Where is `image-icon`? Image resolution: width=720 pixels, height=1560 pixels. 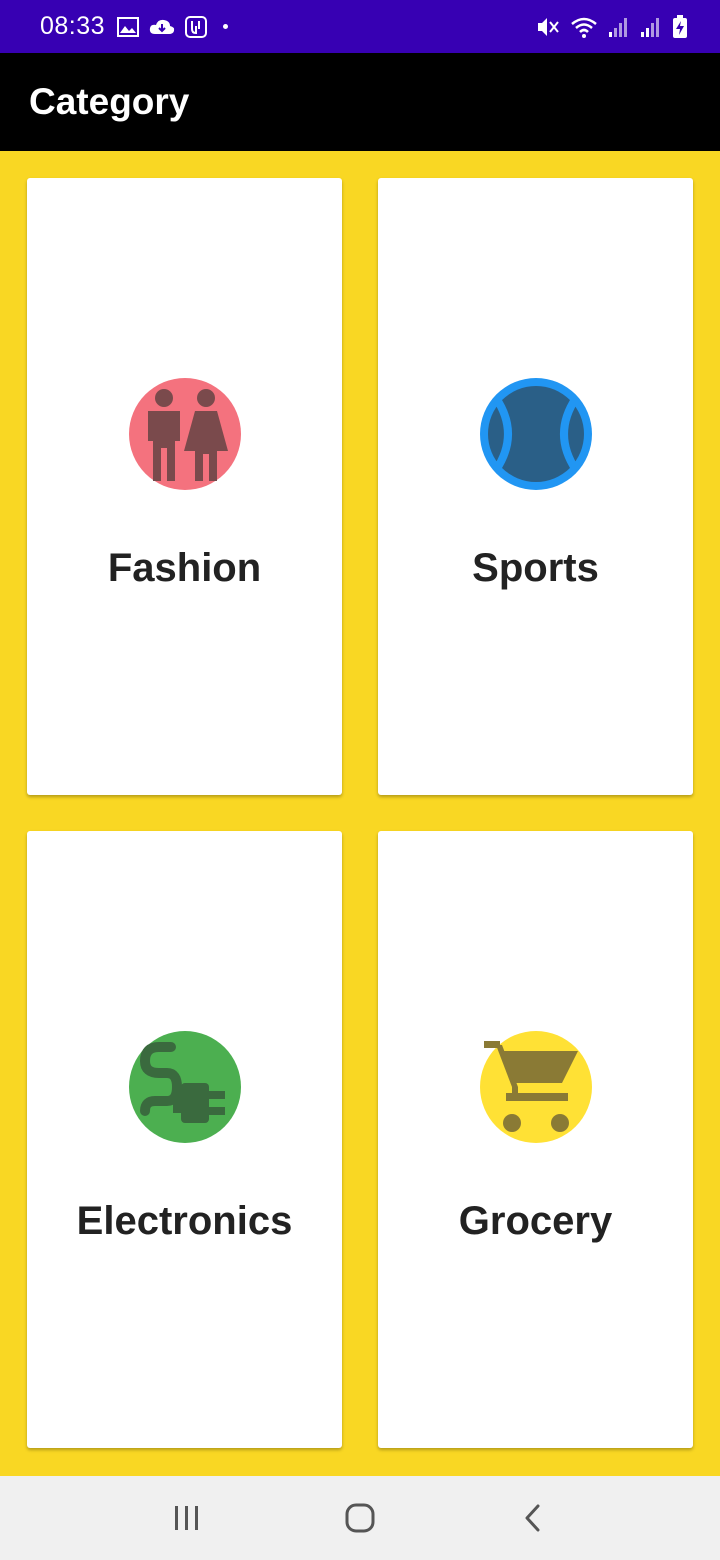 image-icon is located at coordinates (128, 26).